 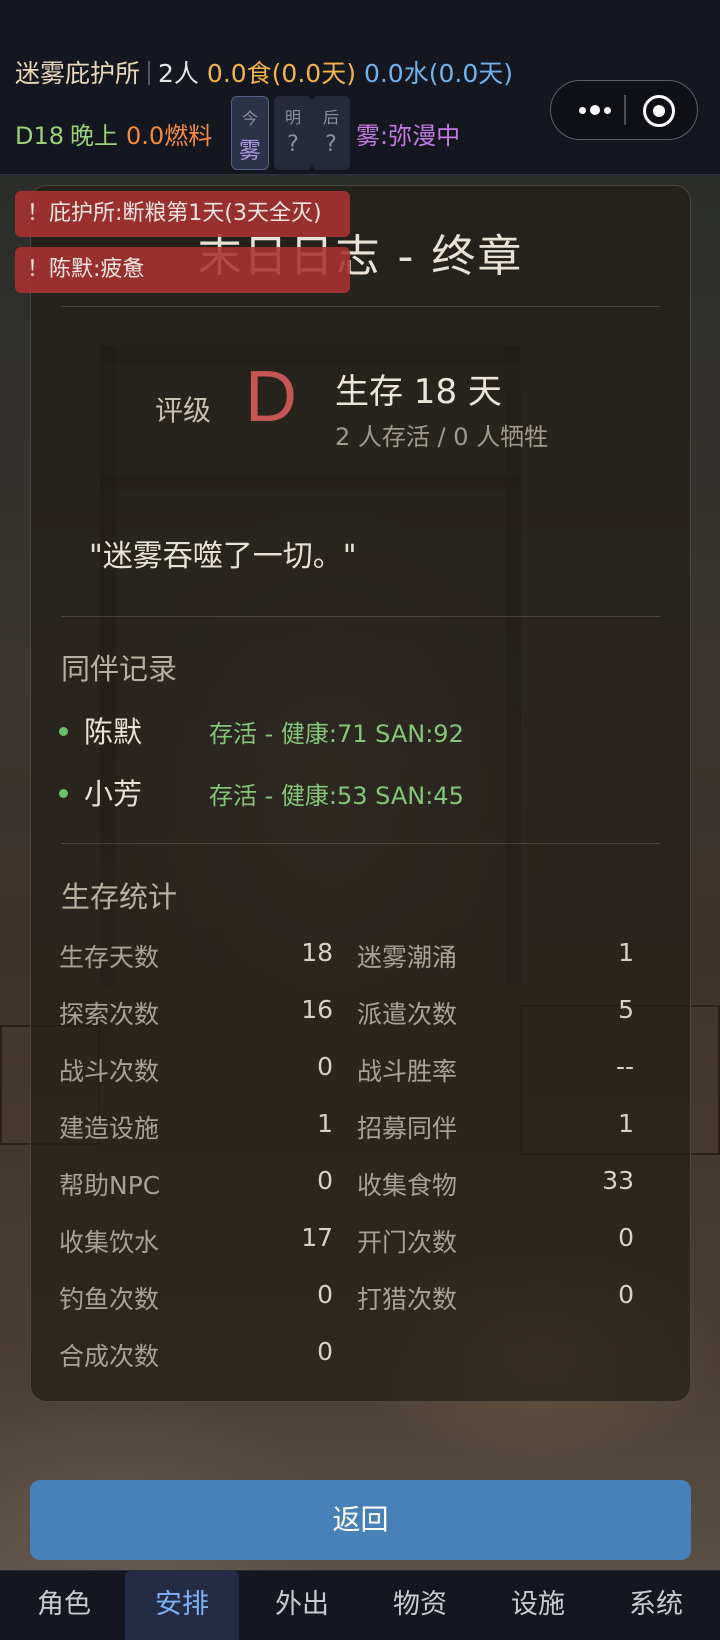 What do you see at coordinates (109, 1128) in the screenshot?
I see `stat-label: 建造设施` at bounding box center [109, 1128].